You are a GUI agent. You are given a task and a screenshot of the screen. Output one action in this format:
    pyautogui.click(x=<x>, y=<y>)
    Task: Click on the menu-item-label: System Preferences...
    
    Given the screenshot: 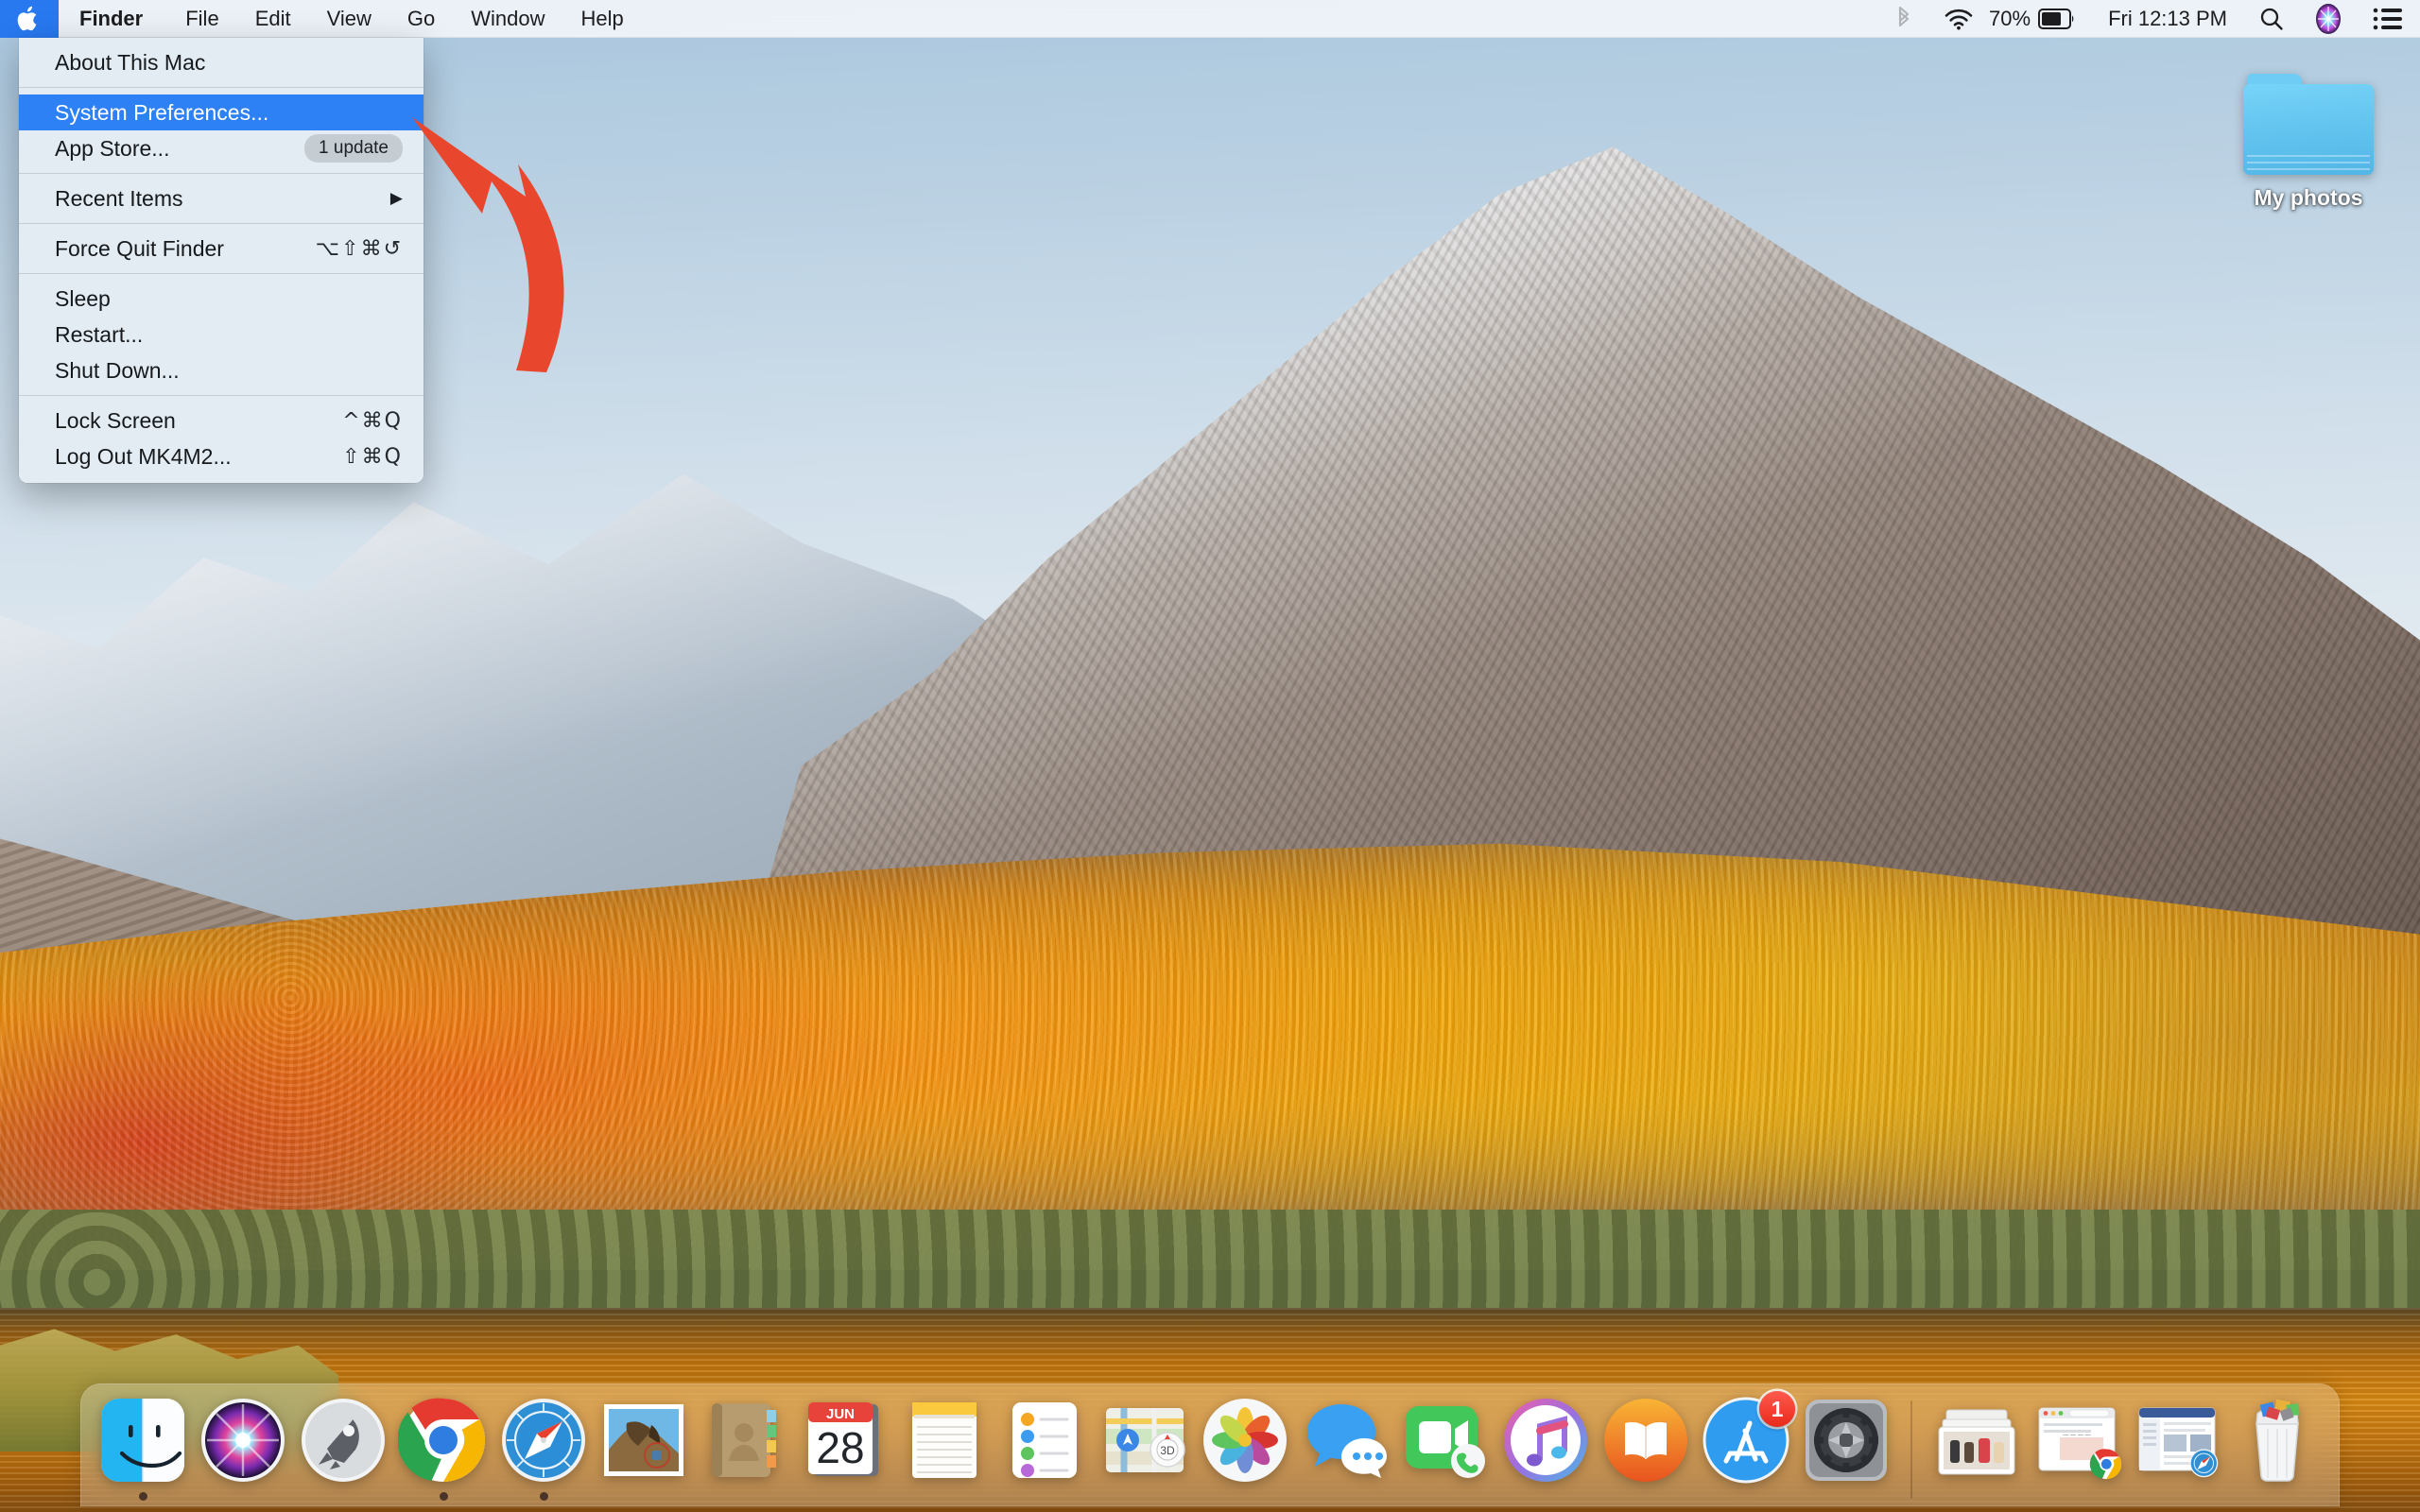 What is the action you would take?
    pyautogui.click(x=162, y=112)
    